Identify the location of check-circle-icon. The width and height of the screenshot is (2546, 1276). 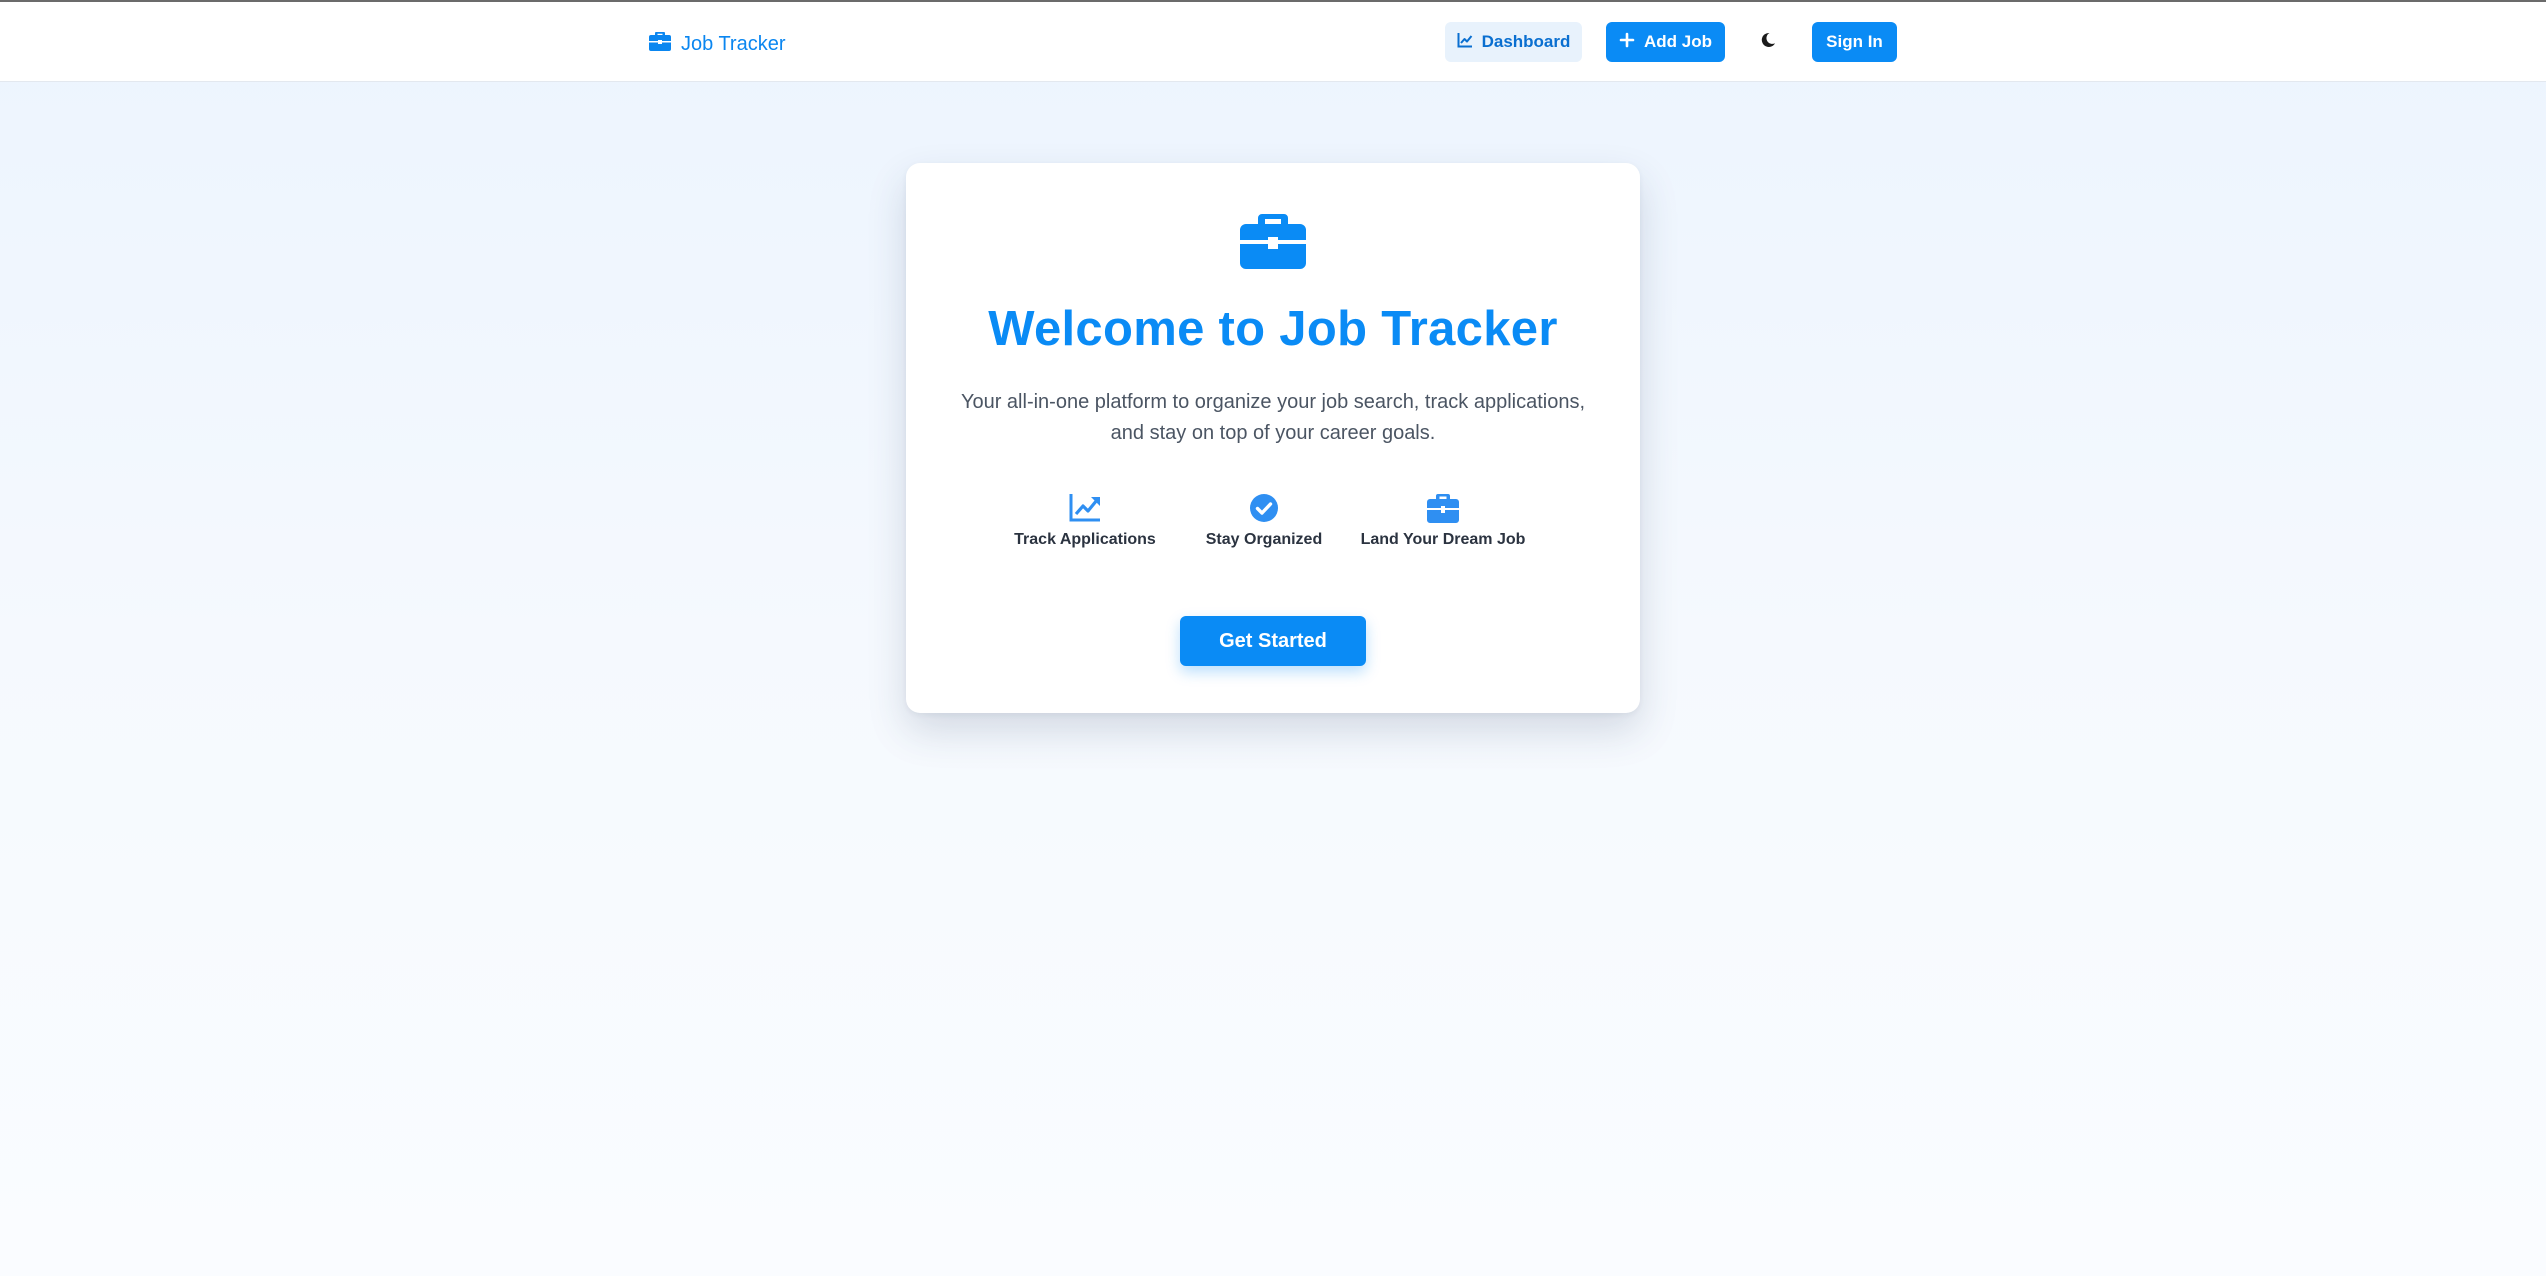
(1264, 508).